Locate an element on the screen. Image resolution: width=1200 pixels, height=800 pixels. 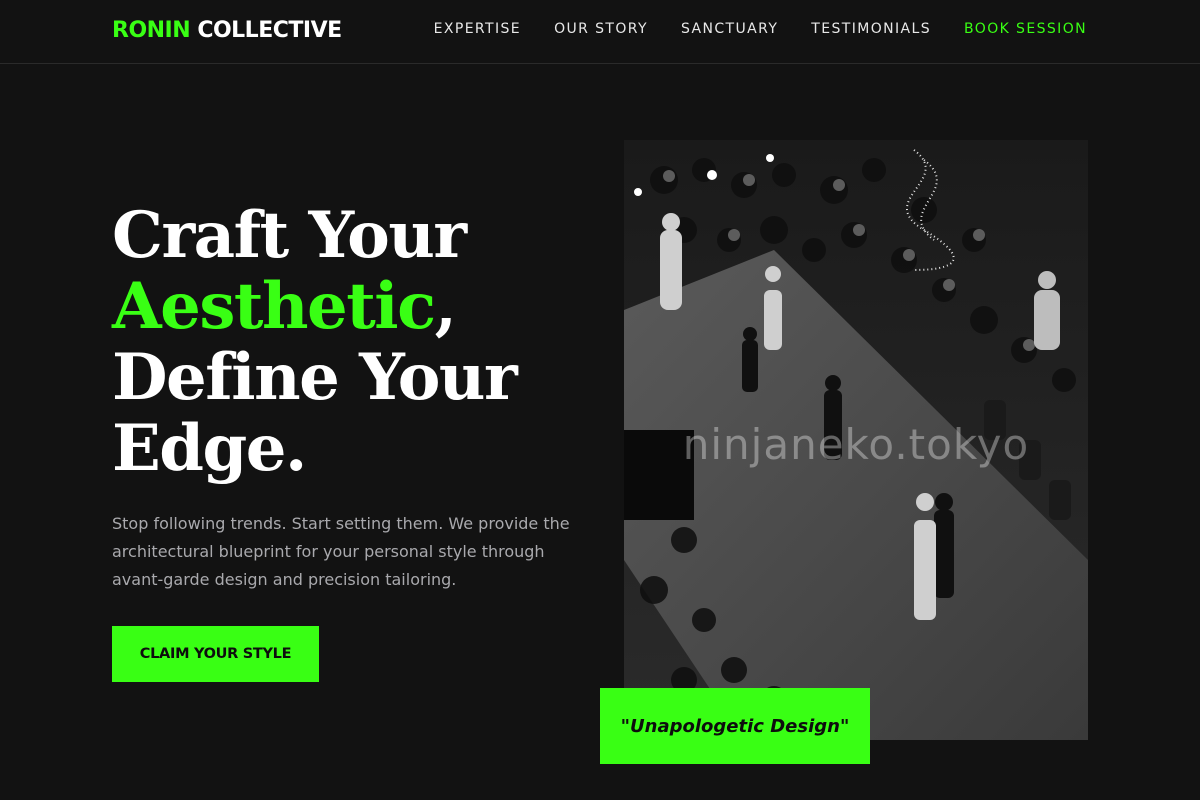
headline-comma: , is located at coordinates (445, 306).